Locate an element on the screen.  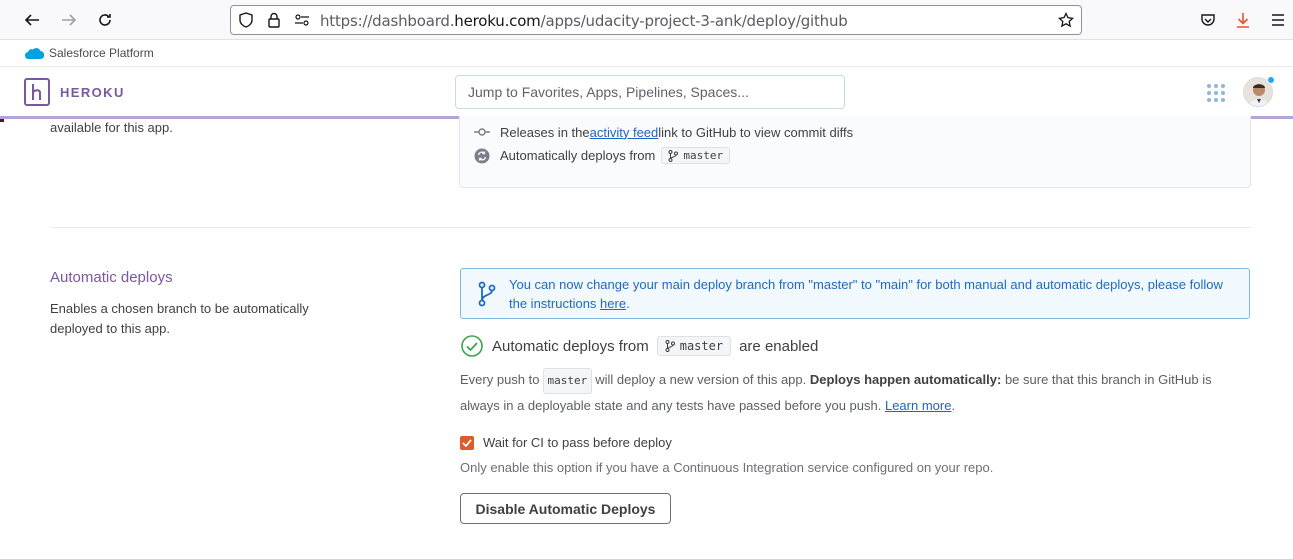
salesforce-bar: Salesforce Platform is located at coordinates (646, 53).